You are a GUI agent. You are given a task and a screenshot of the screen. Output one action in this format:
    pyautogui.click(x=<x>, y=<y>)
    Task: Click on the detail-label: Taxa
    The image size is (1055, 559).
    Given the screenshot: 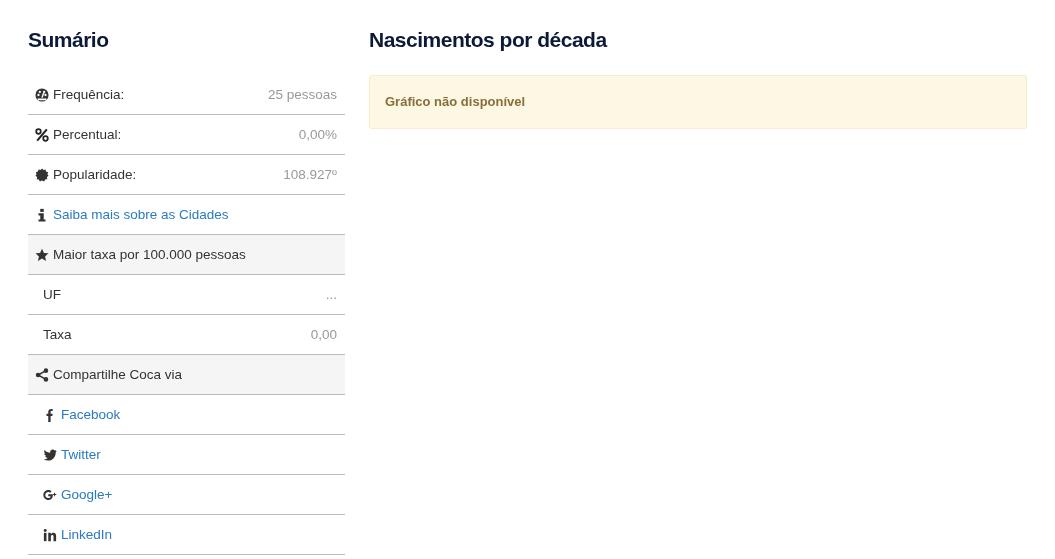 What is the action you would take?
    pyautogui.click(x=57, y=334)
    